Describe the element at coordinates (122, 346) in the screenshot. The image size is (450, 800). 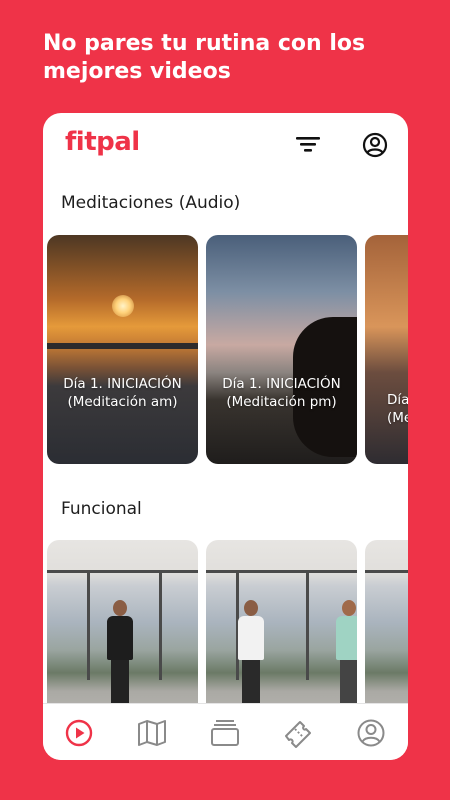
I see `horizon-image` at that location.